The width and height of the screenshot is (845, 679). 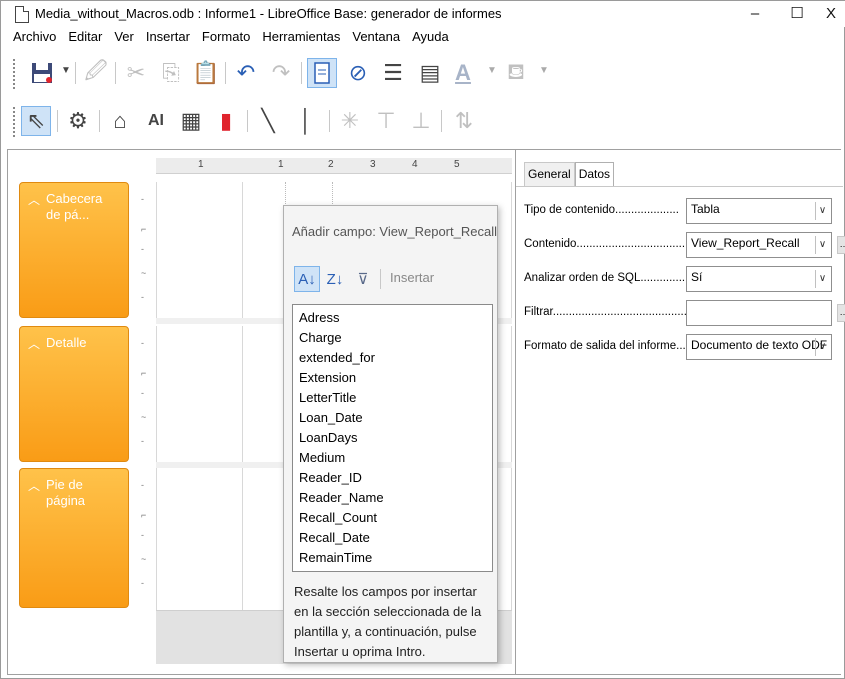 What do you see at coordinates (392, 458) in the screenshot?
I see `list-item: Medium` at bounding box center [392, 458].